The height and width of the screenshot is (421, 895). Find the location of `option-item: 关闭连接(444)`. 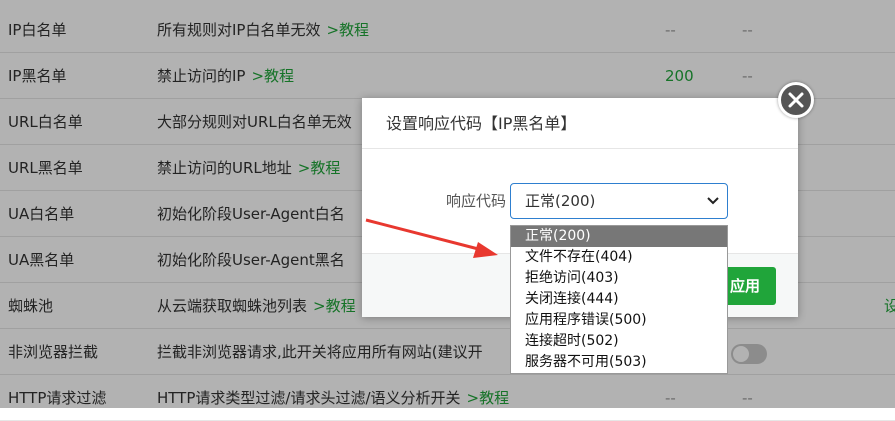

option-item: 关闭连接(444) is located at coordinates (619, 299).